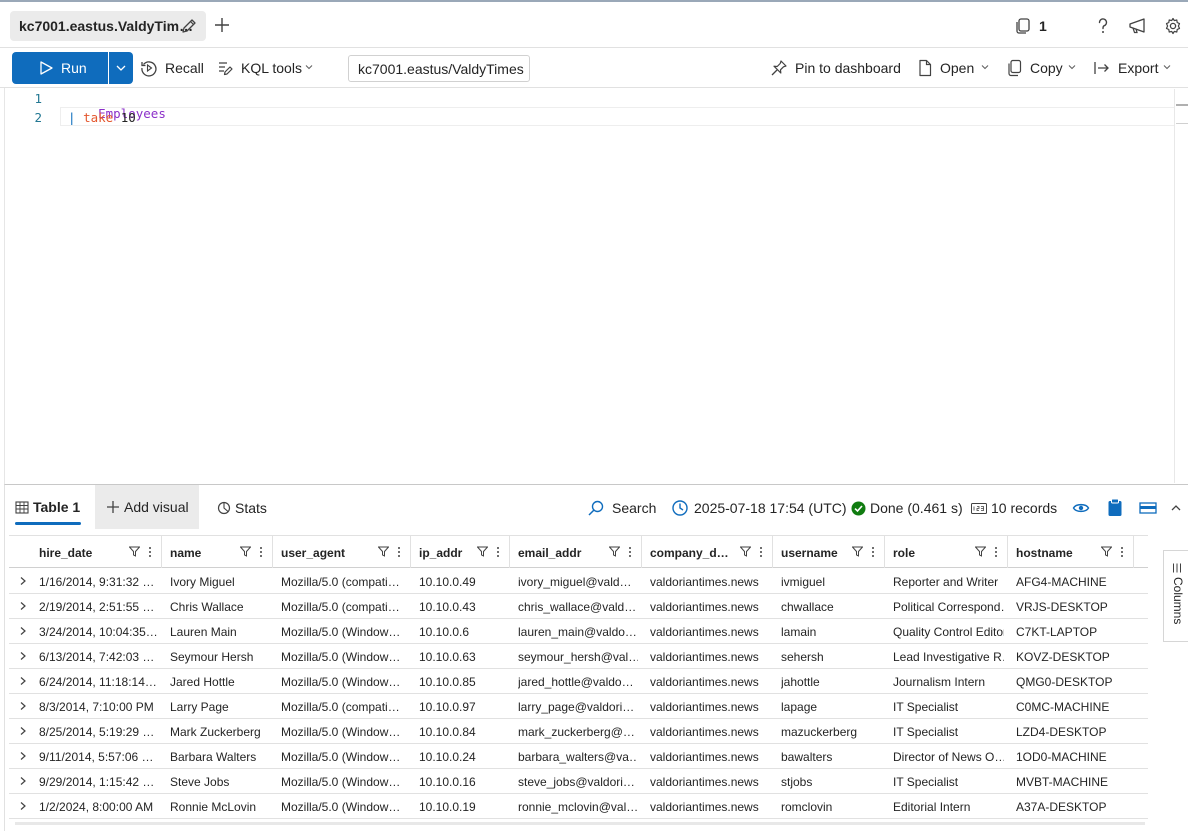  Describe the element at coordinates (271, 68) in the screenshot. I see `kql-tools-button: KQL tools` at that location.